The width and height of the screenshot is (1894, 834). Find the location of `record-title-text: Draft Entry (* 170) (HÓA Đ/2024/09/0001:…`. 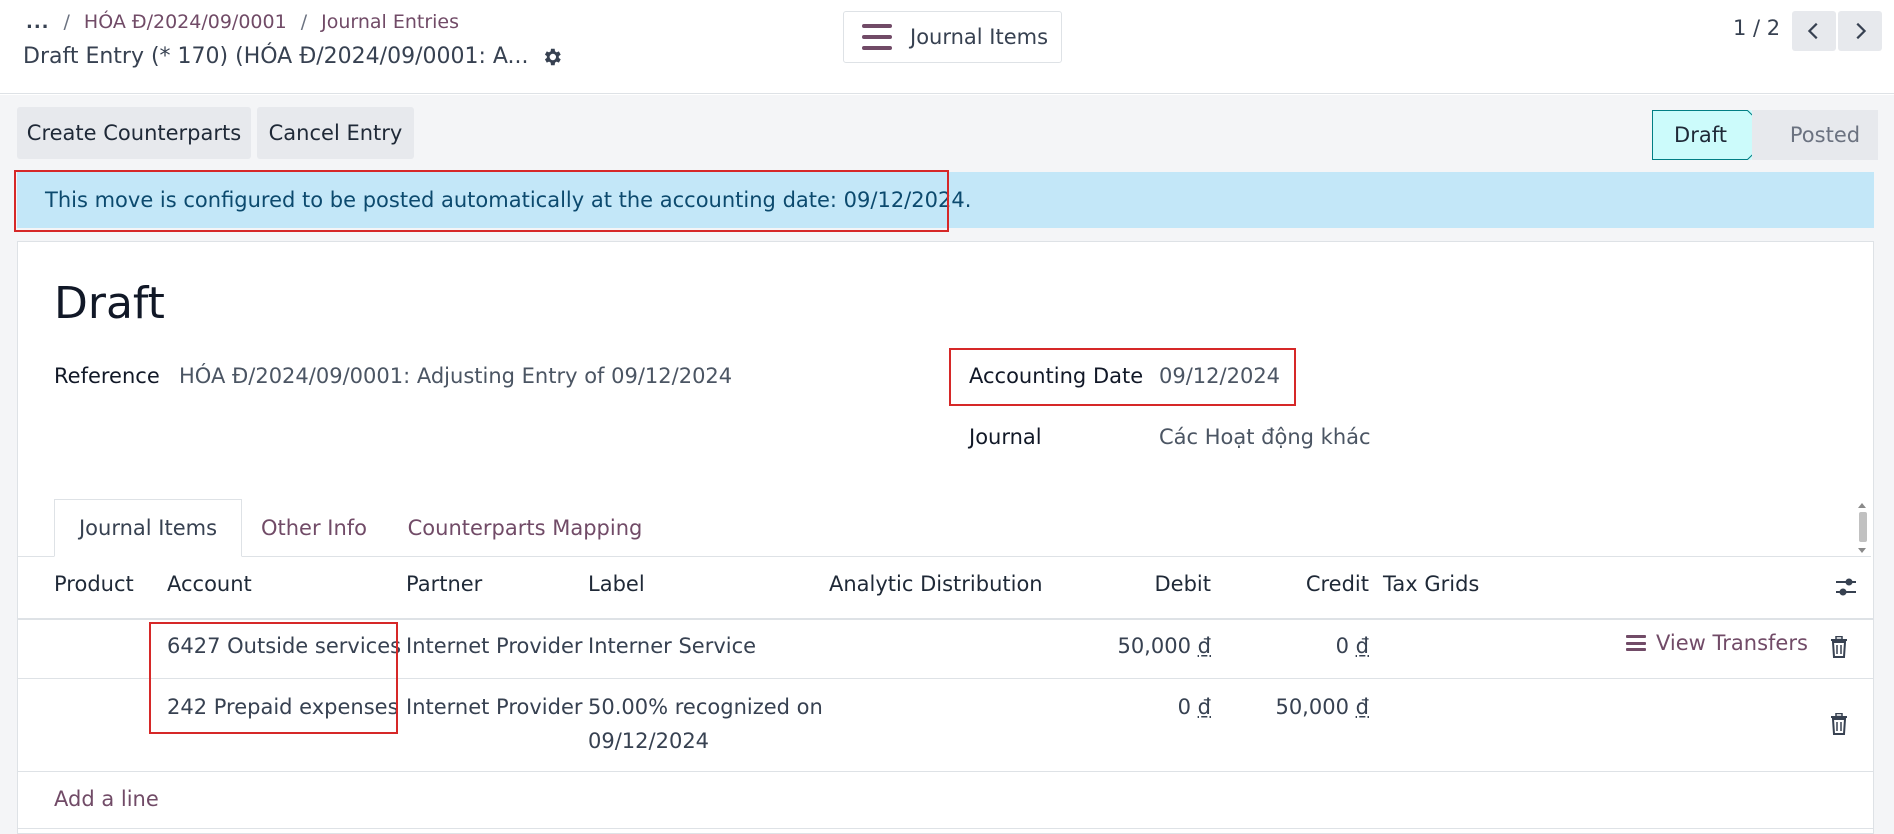

record-title-text: Draft Entry (* 170) (HÓA Đ/2024/09/0001:… is located at coordinates (276, 56).